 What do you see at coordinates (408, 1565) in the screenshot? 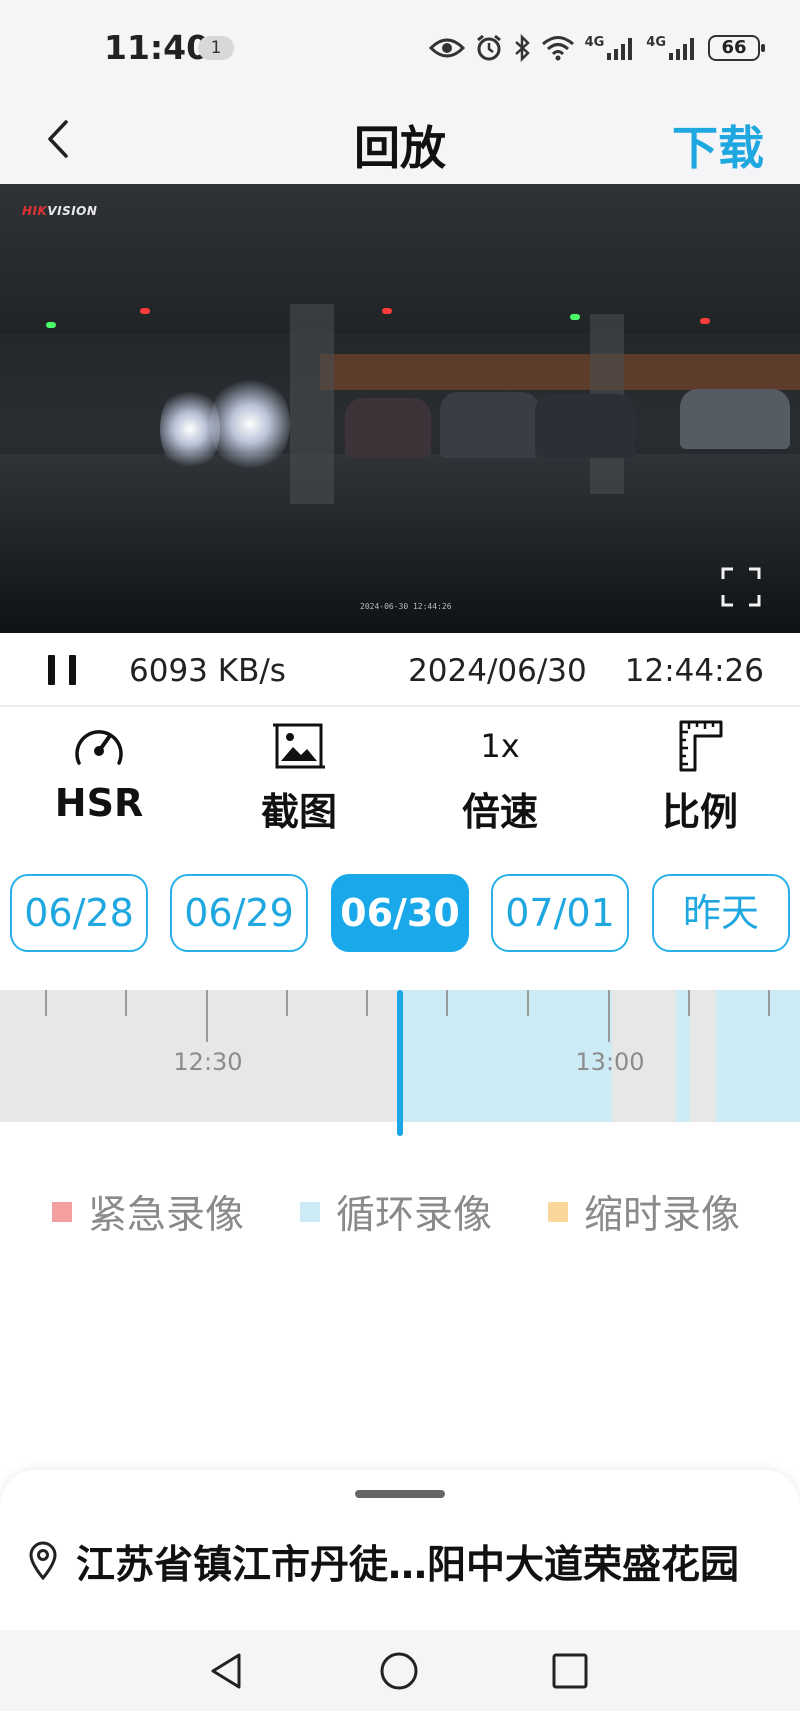
I see `location-address: 江苏省镇江市丹徒…阳中大道荣盛花园` at bounding box center [408, 1565].